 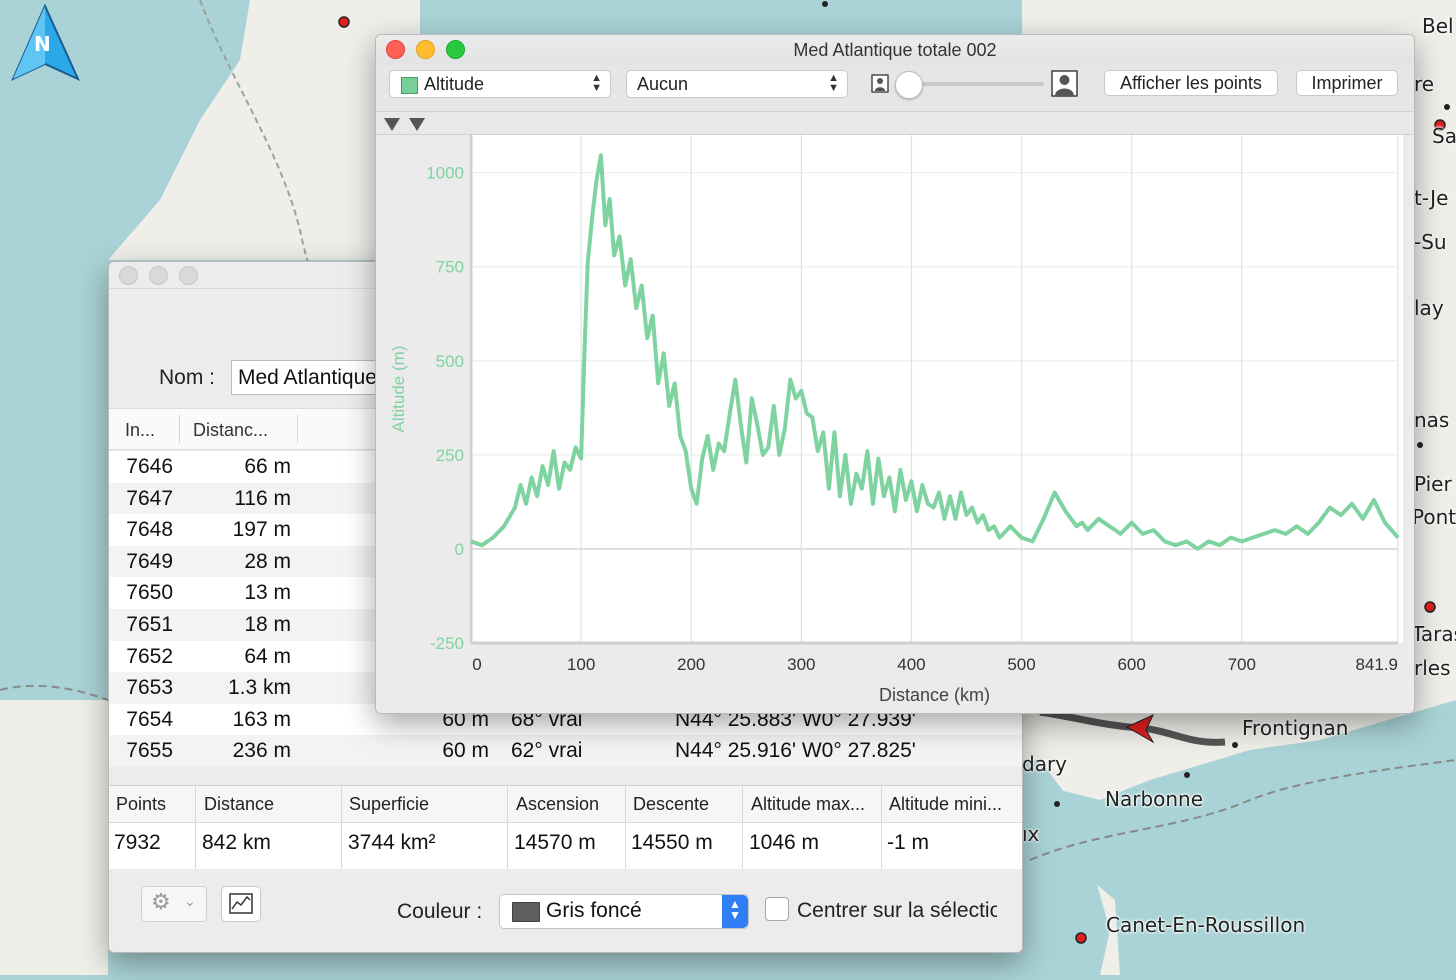 I want to click on center-on-selection-label: Centrer sur la sélection, so click(x=897, y=911).